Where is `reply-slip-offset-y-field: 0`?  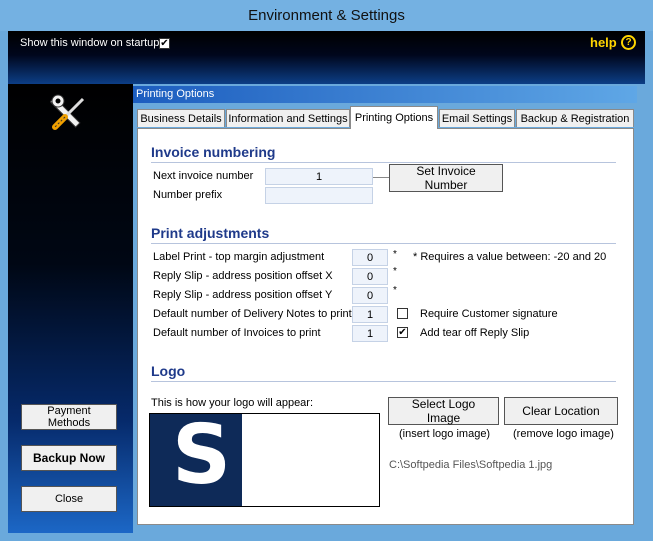 reply-slip-offset-y-field: 0 is located at coordinates (370, 295).